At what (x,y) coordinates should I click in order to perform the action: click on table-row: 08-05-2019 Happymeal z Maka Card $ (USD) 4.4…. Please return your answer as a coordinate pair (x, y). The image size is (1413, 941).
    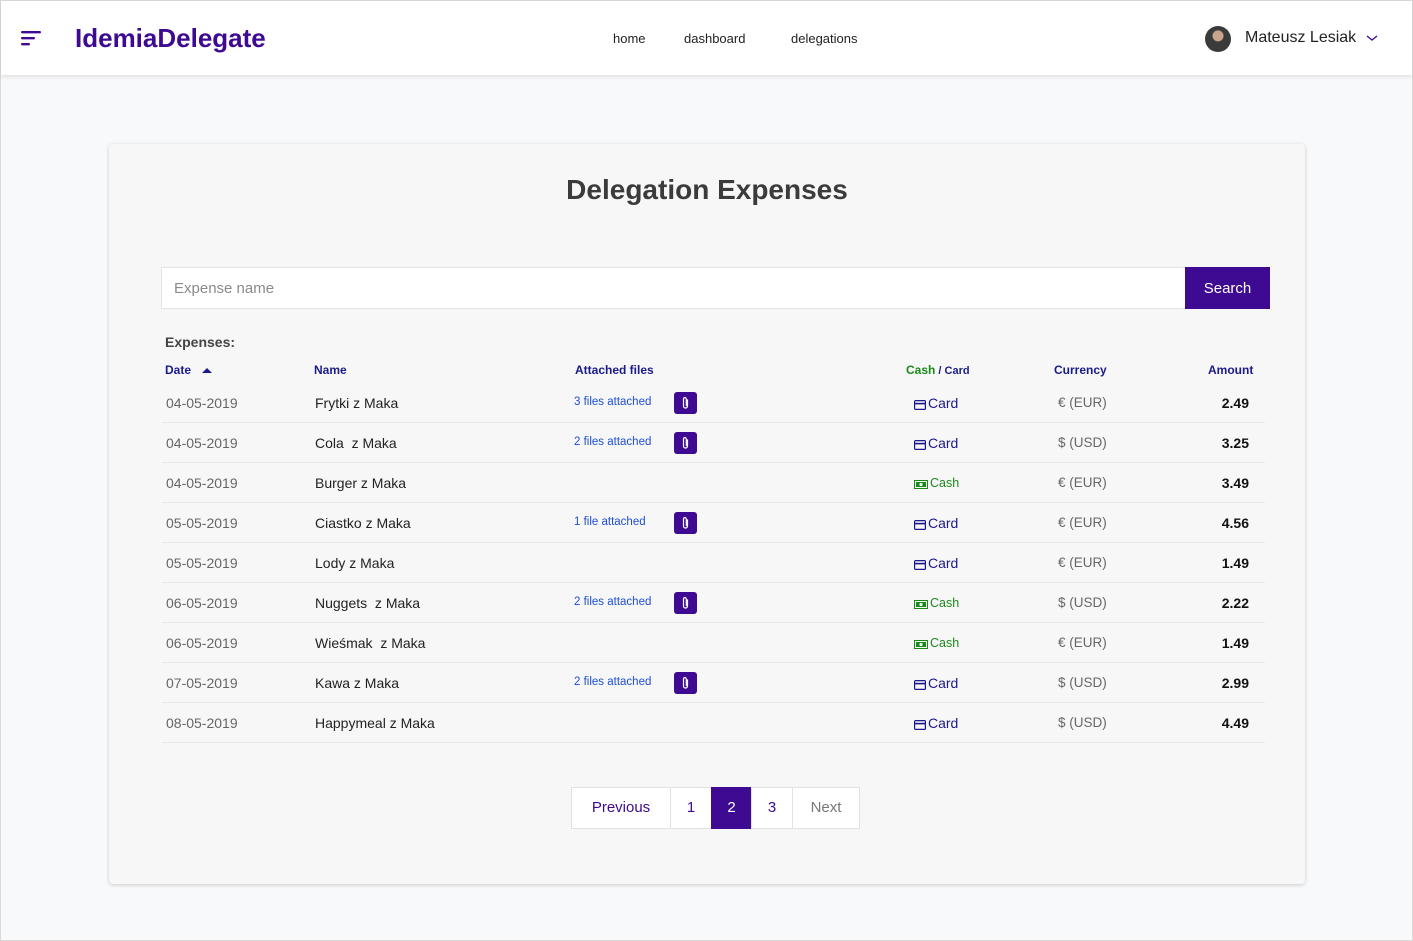
    Looking at the image, I should click on (713, 723).